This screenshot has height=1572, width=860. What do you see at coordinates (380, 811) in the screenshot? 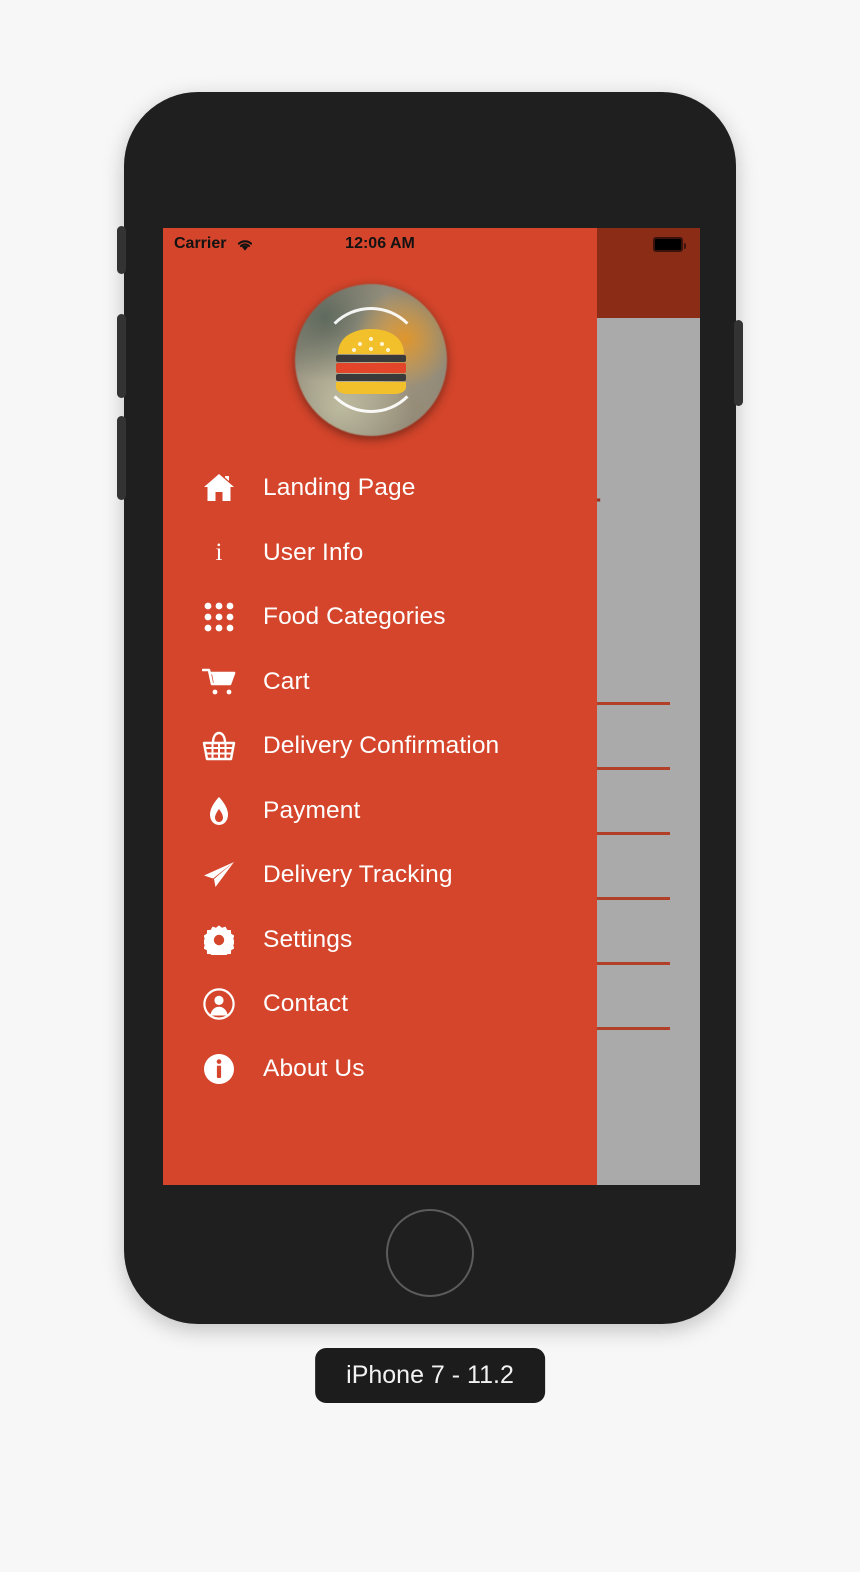
I see `drawer-item-payment: Payment` at bounding box center [380, 811].